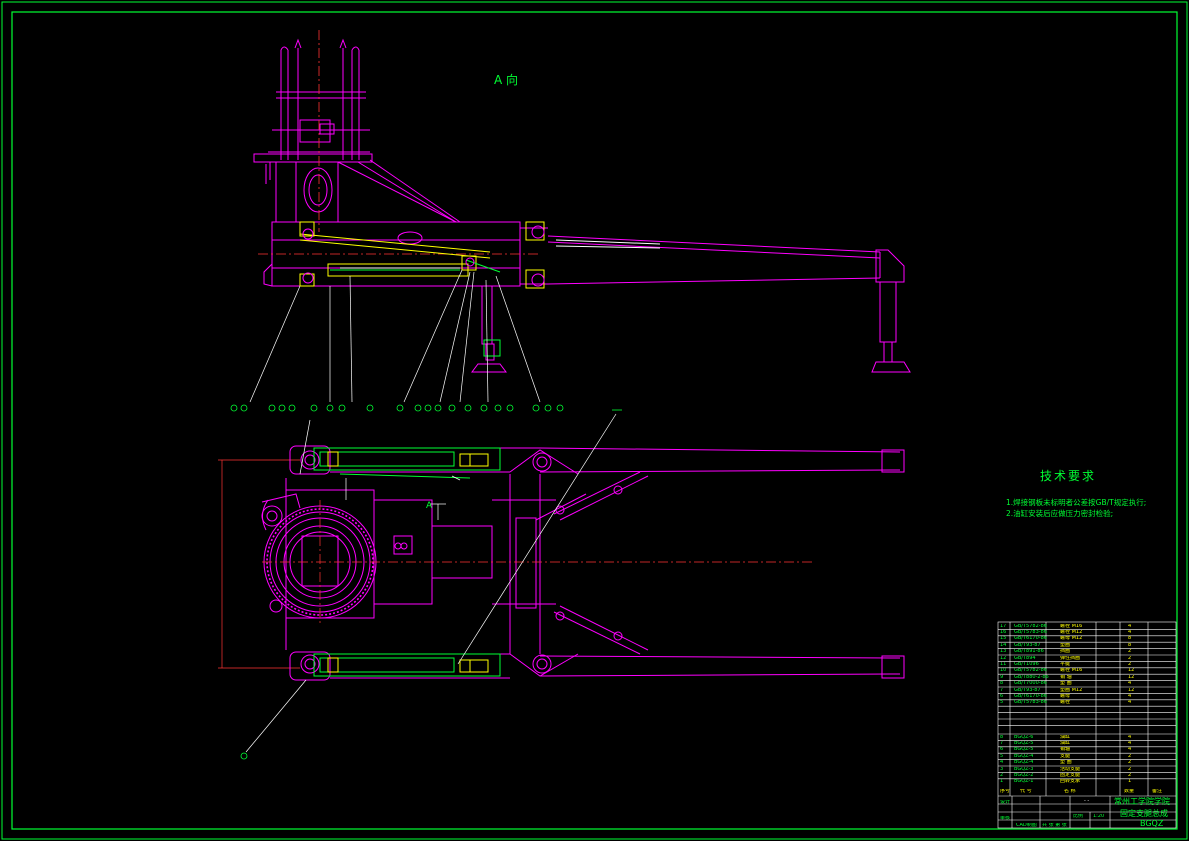 This screenshot has height=841, width=1189. Describe the element at coordinates (1003, 652) in the screenshot. I see `parts-cell-no: 13` at that location.